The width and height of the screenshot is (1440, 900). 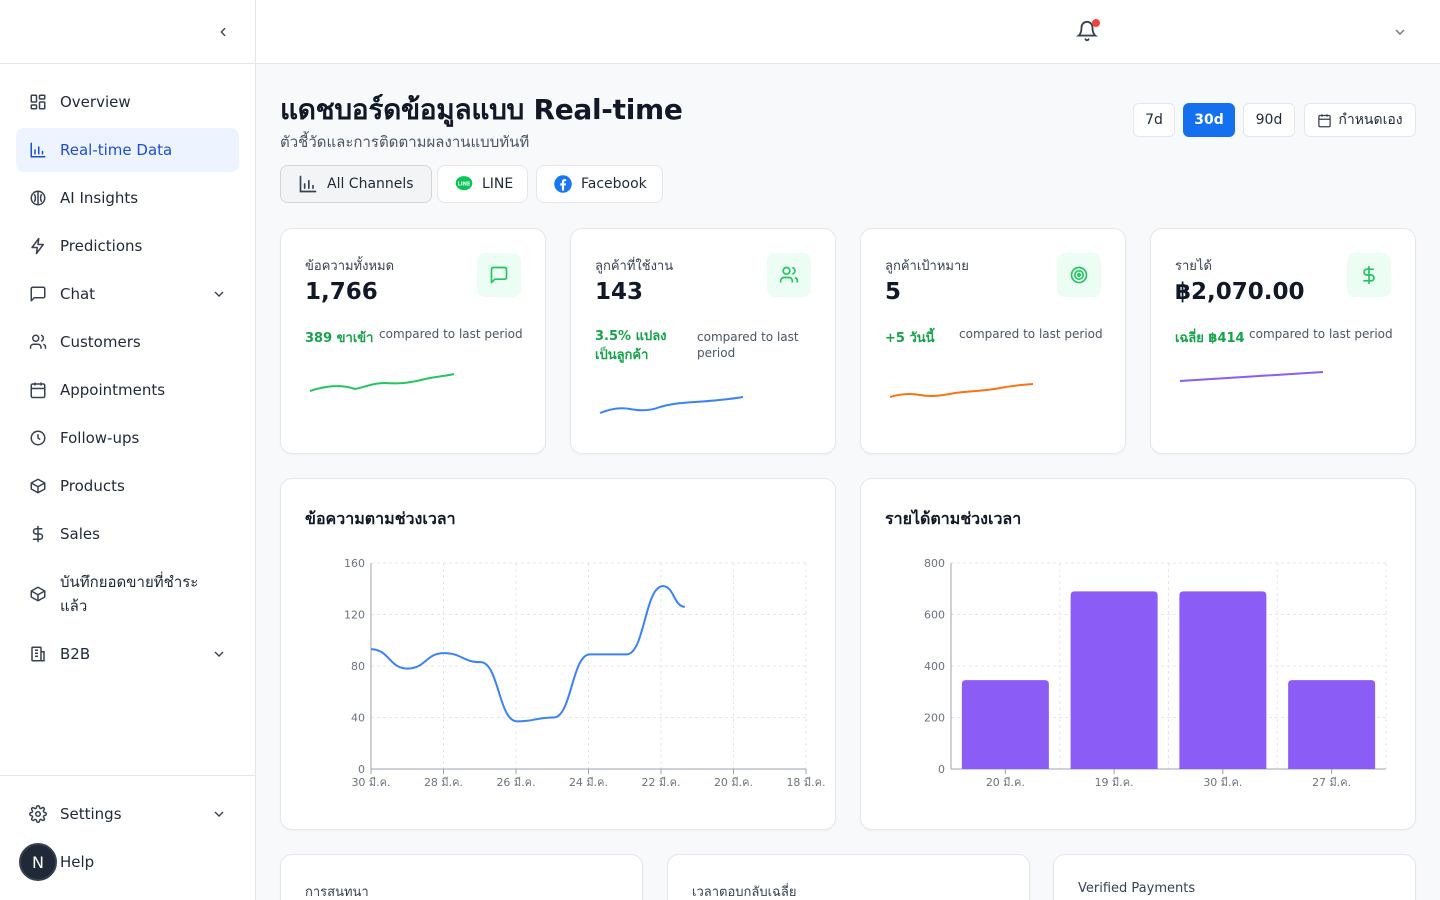 What do you see at coordinates (805, 782) in the screenshot?
I see `x-tick-label: 18 มี.ค.` at bounding box center [805, 782].